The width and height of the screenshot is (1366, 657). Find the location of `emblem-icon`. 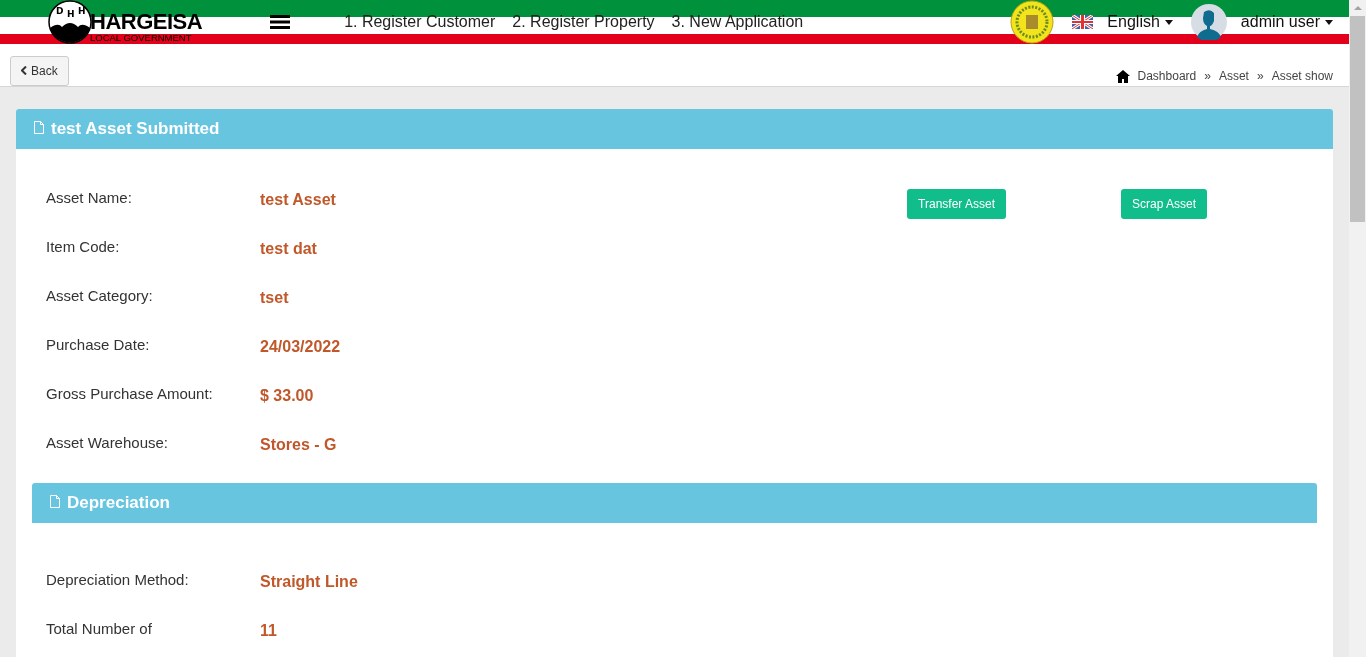

emblem-icon is located at coordinates (1032, 22).